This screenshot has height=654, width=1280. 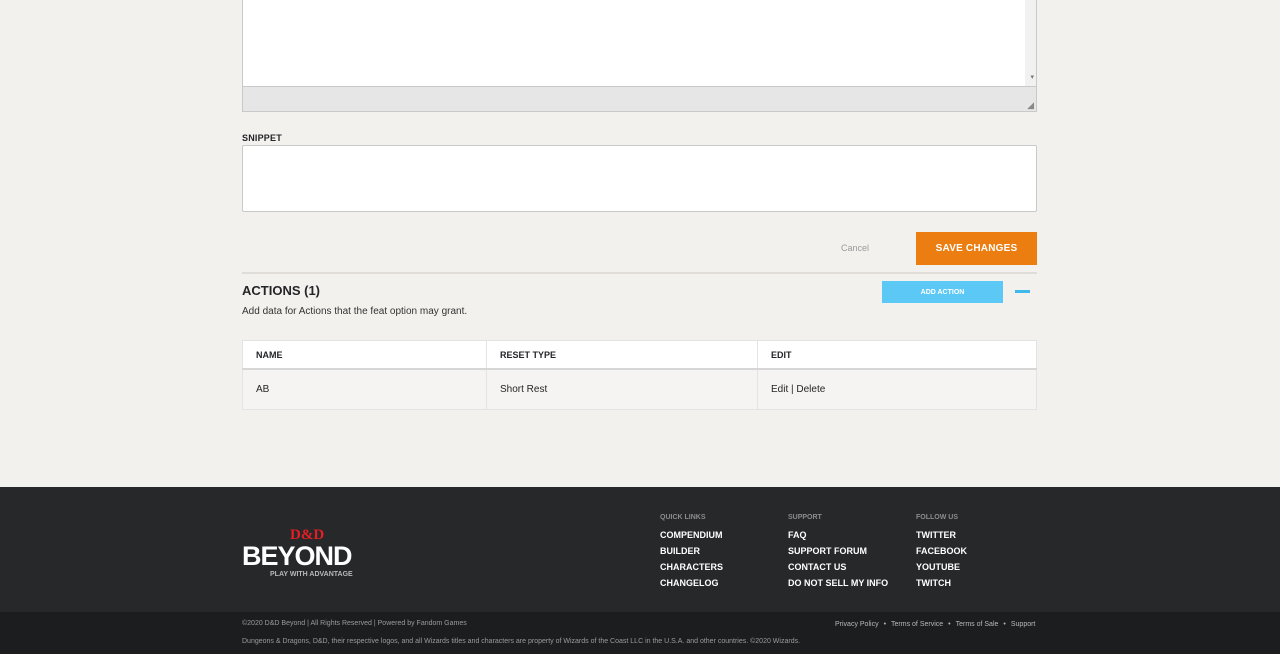 I want to click on dnd-beyond-logo: D&D BEYOND PLAY WITH ADVANTAGE, so click(x=312, y=554).